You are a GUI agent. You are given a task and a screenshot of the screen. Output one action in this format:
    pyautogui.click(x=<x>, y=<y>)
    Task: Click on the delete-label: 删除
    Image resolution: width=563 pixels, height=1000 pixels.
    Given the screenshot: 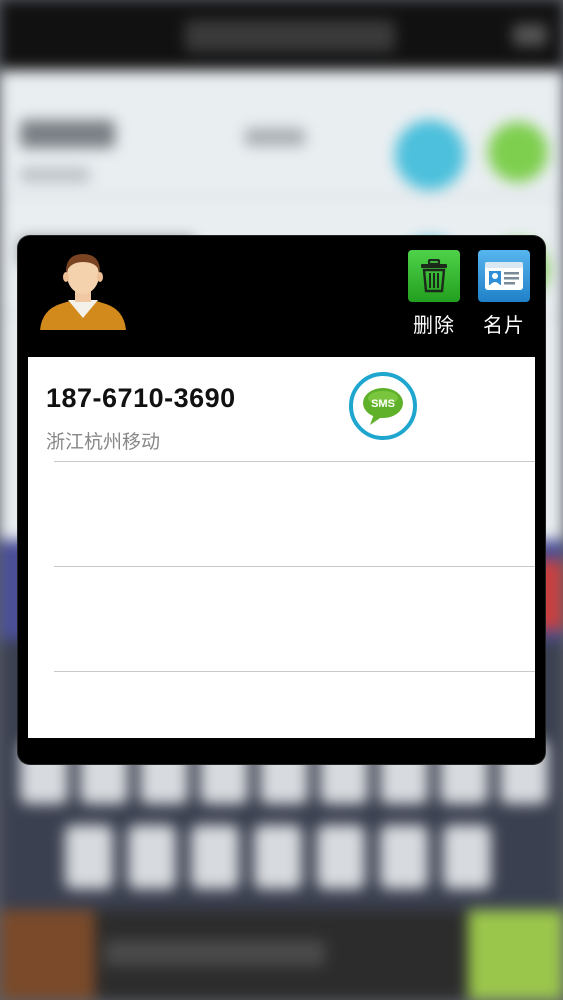 What is the action you would take?
    pyautogui.click(x=434, y=325)
    